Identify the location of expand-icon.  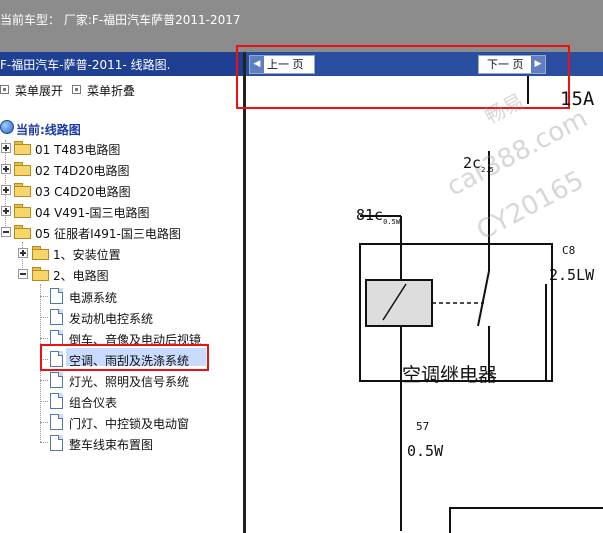
(4, 89).